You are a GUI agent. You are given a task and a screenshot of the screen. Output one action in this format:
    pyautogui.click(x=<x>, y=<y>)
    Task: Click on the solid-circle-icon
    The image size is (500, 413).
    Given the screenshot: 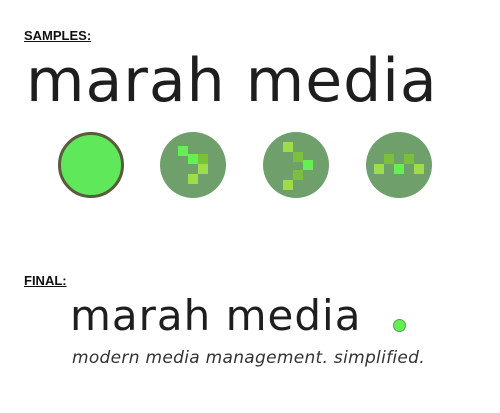 What is the action you would take?
    pyautogui.click(x=91, y=165)
    